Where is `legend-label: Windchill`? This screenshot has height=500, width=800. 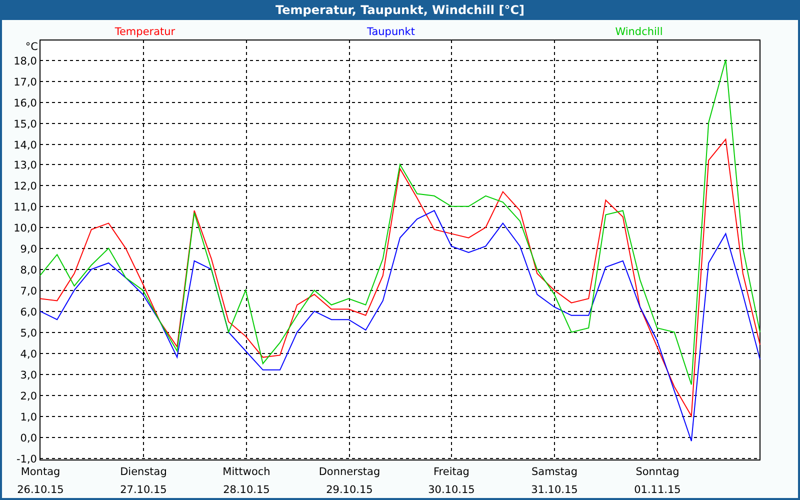 legend-label: Windchill is located at coordinates (639, 32).